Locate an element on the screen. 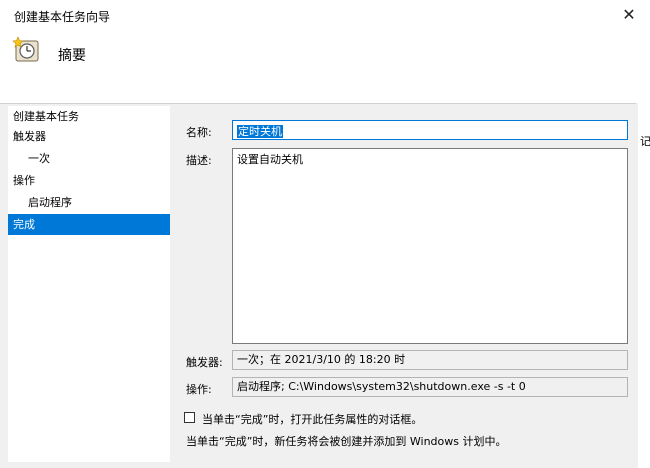 The width and height of the screenshot is (650, 468). background-window-text: 记 is located at coordinates (645, 141).